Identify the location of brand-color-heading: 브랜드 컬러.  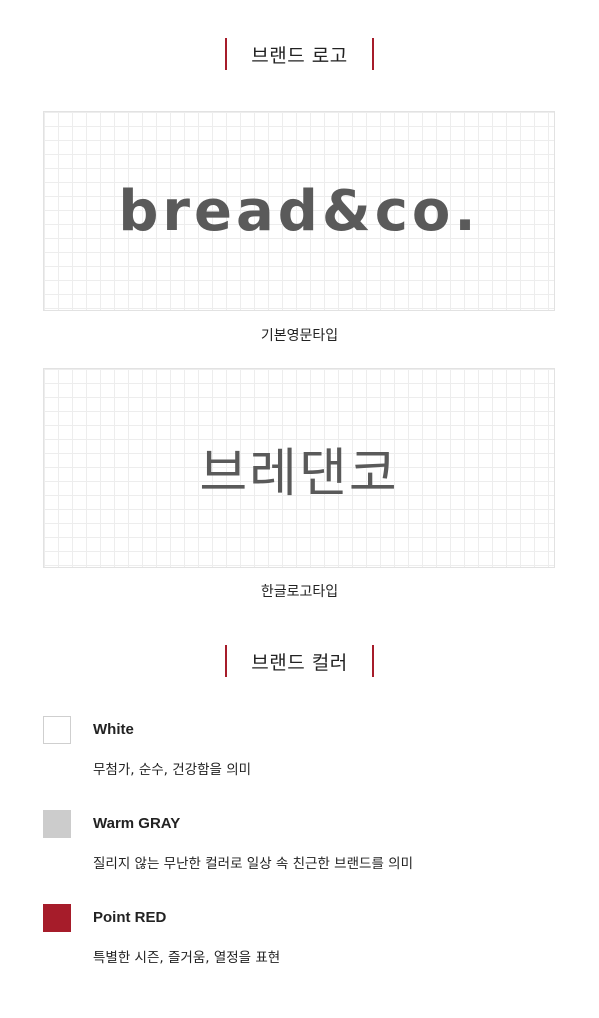
(299, 661).